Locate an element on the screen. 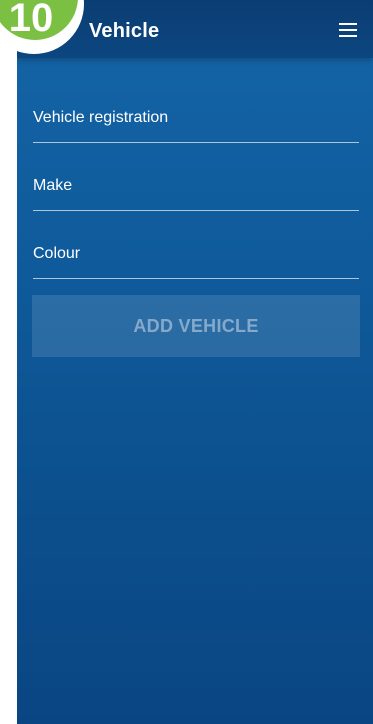 The height and width of the screenshot is (724, 373). make-label: Make is located at coordinates (53, 185).